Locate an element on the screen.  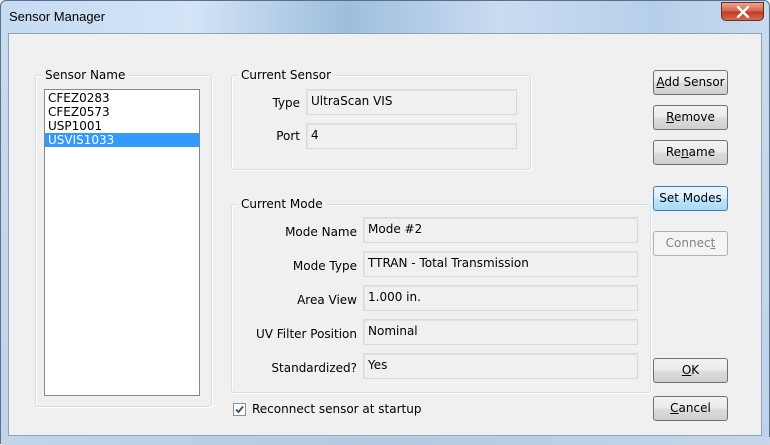
current-sensor-group-label: Current Sensor is located at coordinates (286, 75).